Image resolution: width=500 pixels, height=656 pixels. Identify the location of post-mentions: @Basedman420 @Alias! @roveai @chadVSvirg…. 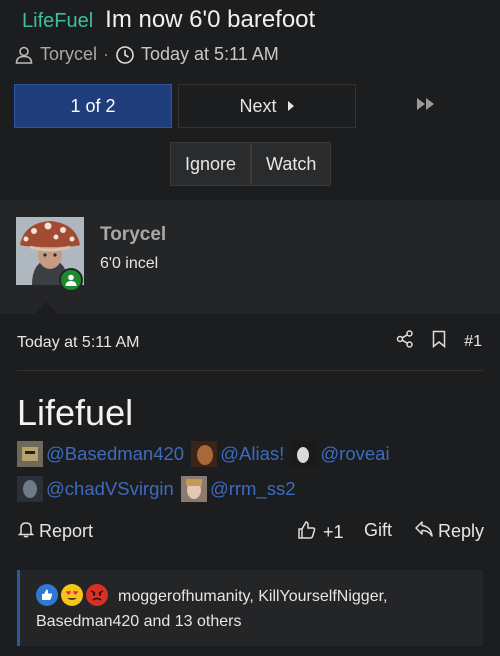
(252, 475).